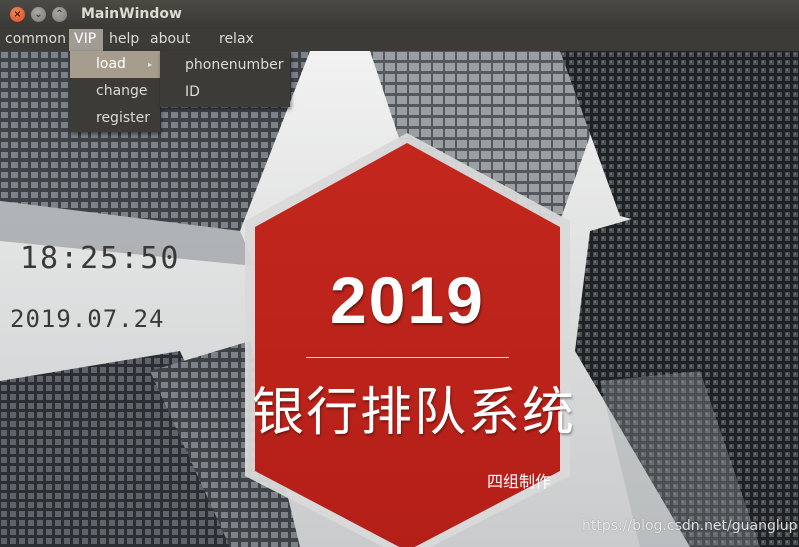  I want to click on banner-credit: 四组制作, so click(519, 481).